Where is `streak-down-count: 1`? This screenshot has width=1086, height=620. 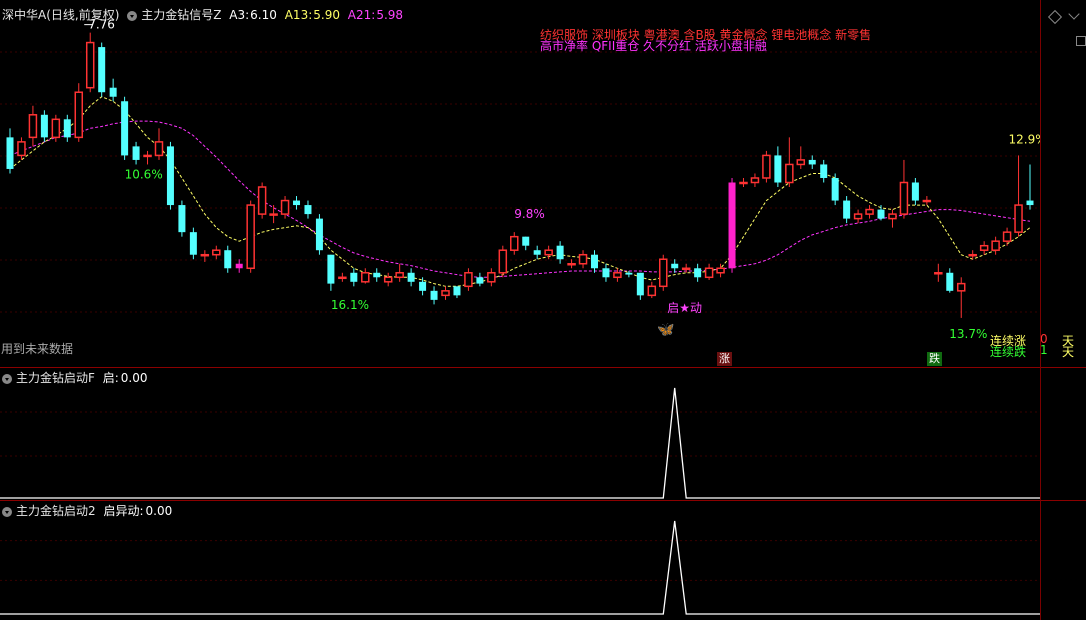
streak-down-count: 1 is located at coordinates (1044, 350).